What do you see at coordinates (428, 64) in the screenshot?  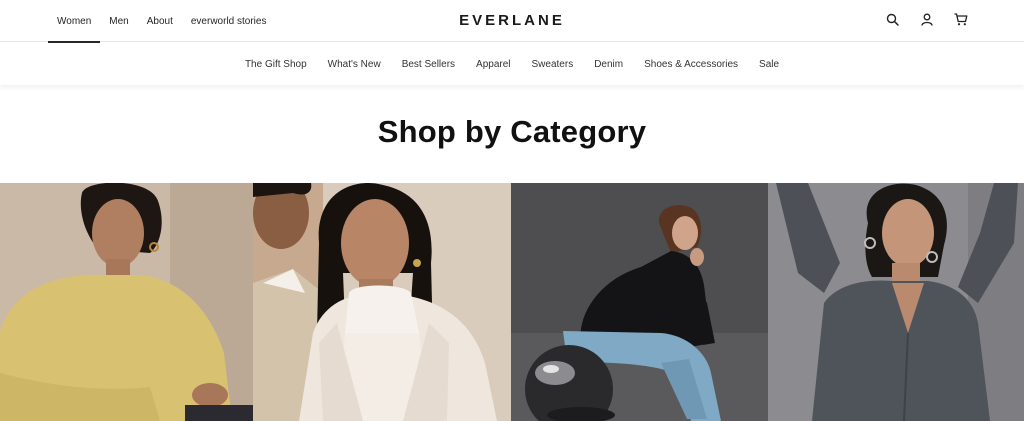 I see `category-best-sellers: Best Sellers` at bounding box center [428, 64].